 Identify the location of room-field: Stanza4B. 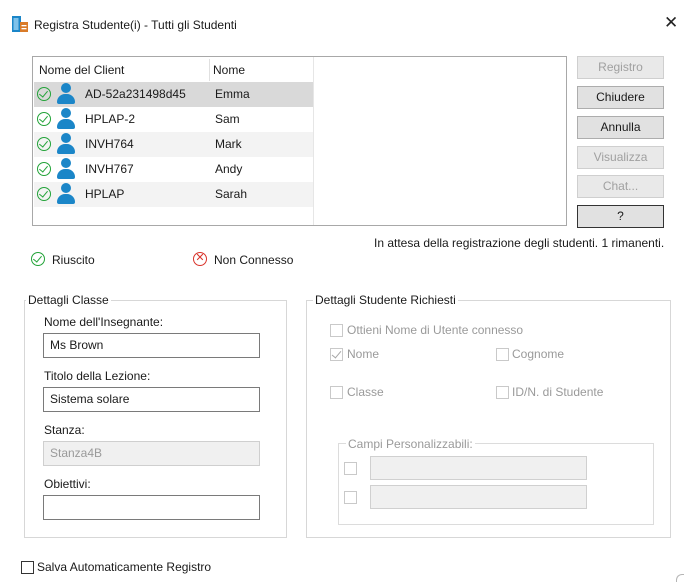
(151, 453).